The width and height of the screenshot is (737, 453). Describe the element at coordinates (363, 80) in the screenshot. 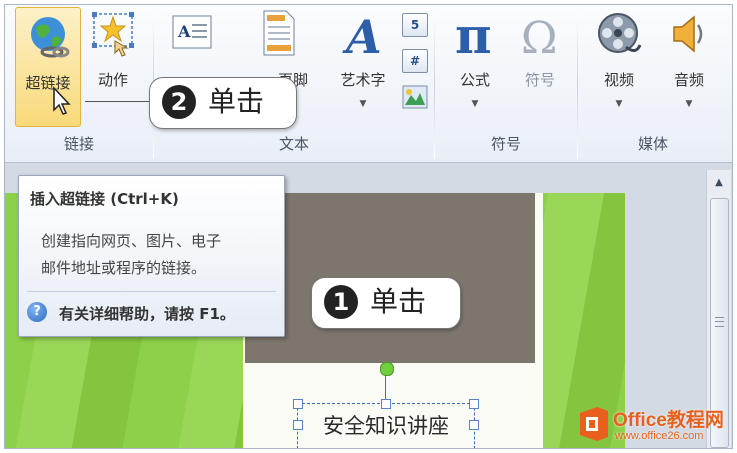

I see `wordart-label: 艺术字` at that location.